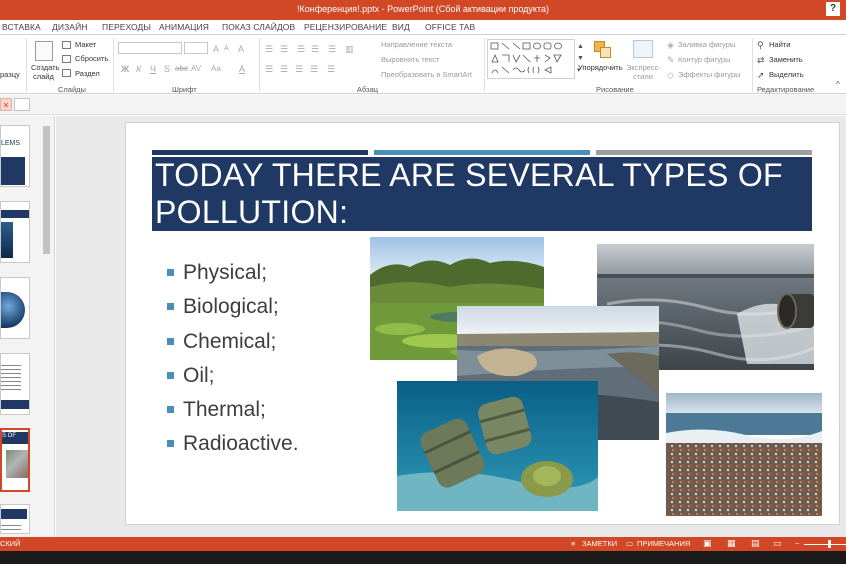 The width and height of the screenshot is (846, 564). Describe the element at coordinates (744, 454) in the screenshot. I see `photo-polluted-beach` at that location.